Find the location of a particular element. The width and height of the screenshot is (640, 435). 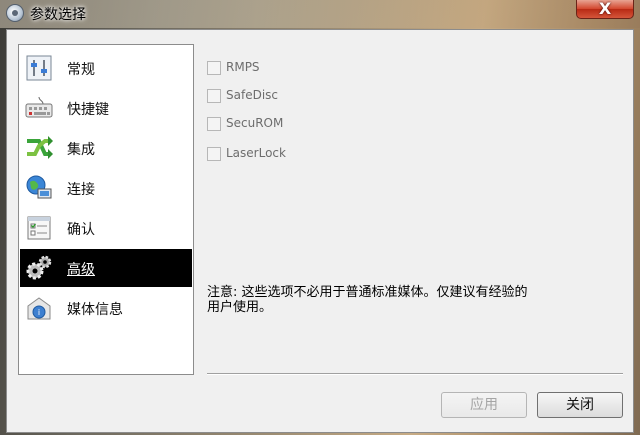

app-settings-icon is located at coordinates (15, 13).